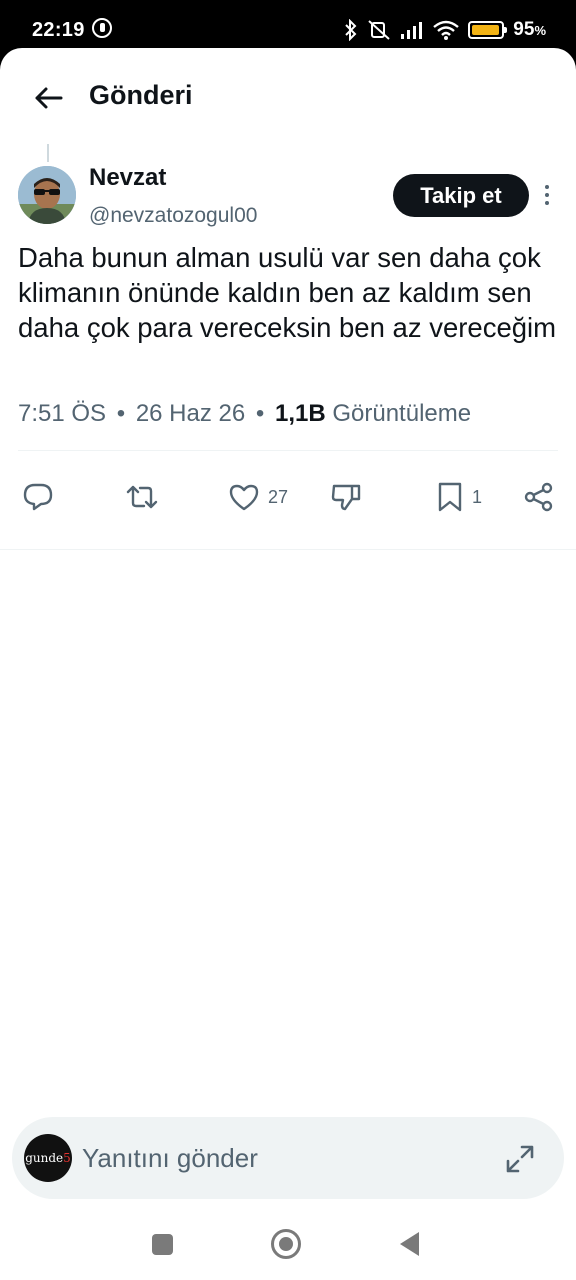 This screenshot has width=576, height=1280. I want to click on dislike-button, so click(346, 497).